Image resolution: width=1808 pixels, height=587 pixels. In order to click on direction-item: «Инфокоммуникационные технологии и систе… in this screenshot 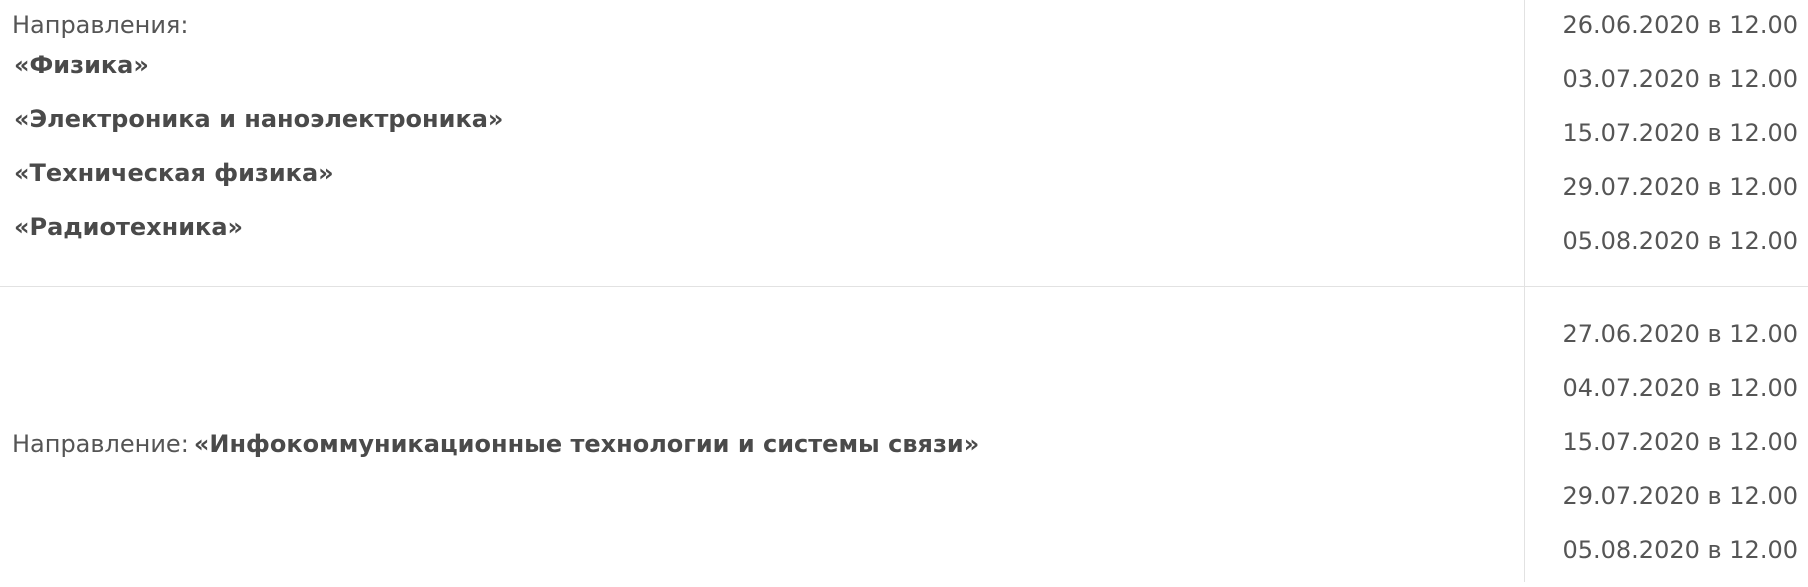, I will do `click(586, 444)`.